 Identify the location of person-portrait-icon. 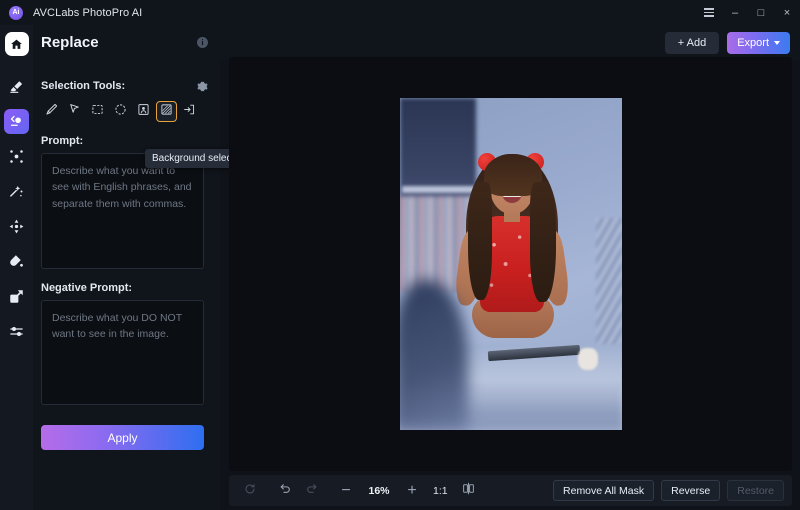
(143, 112).